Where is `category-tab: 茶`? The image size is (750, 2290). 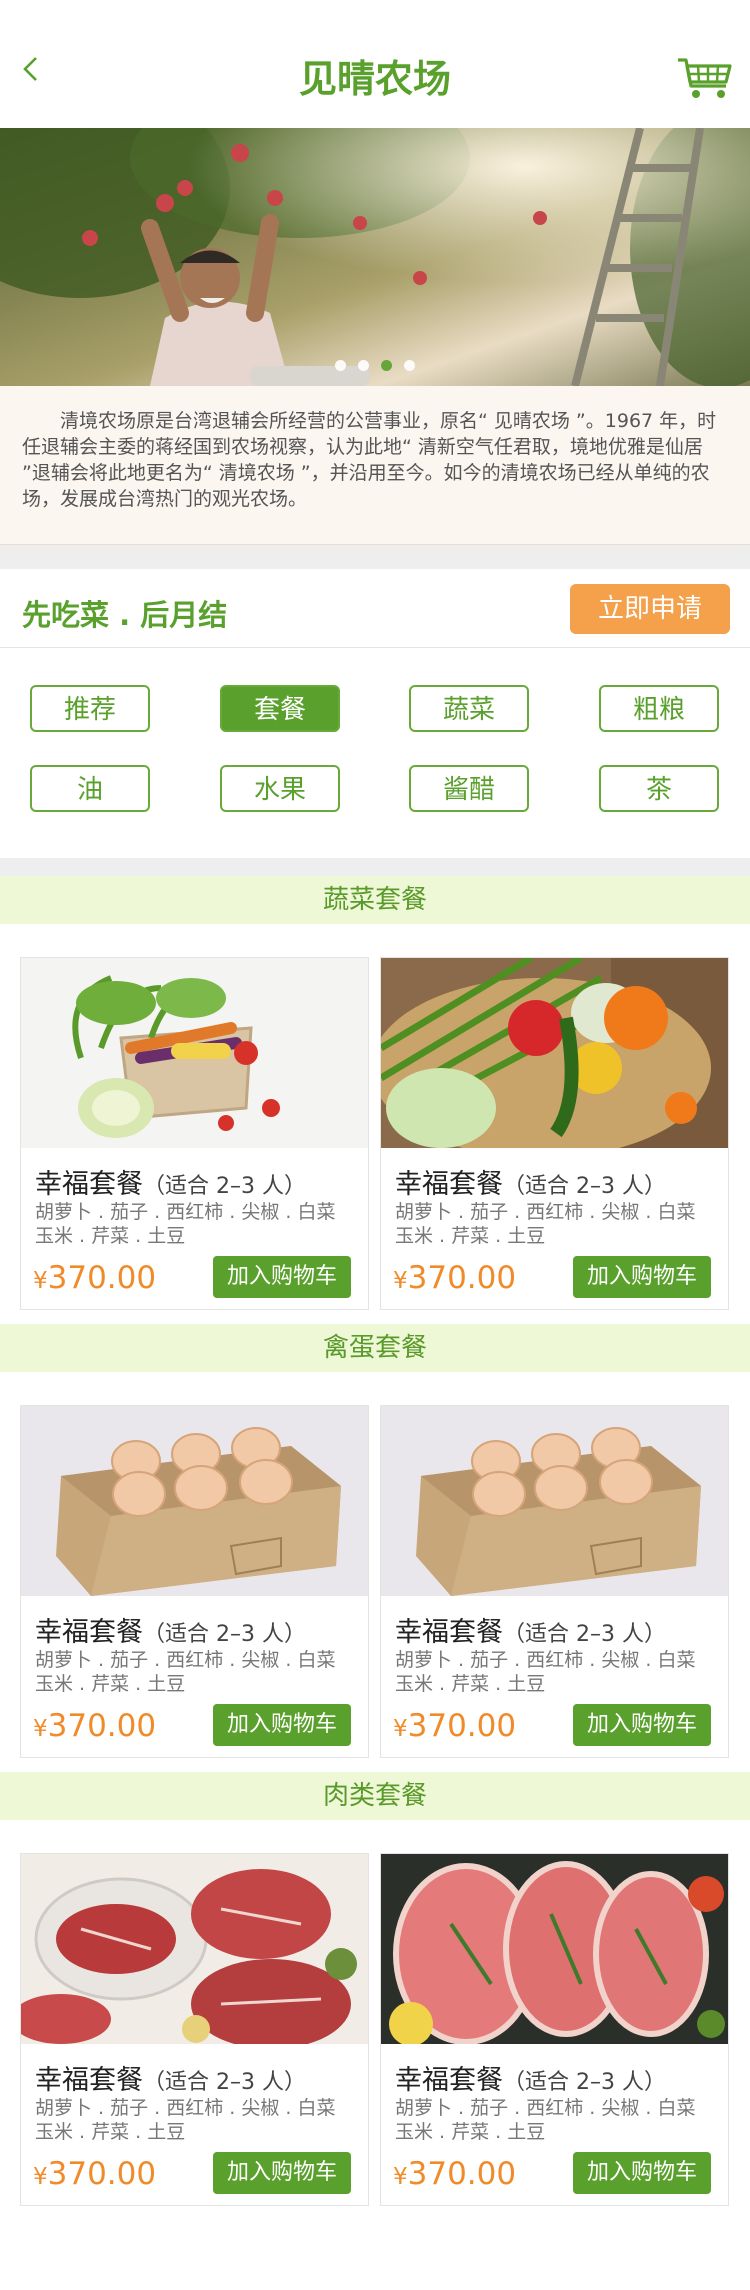
category-tab: 茶 is located at coordinates (659, 788).